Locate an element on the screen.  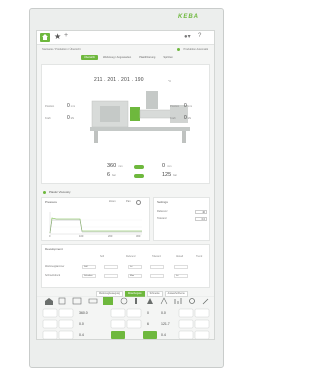
right-position-unit: mm is located at coordinates (190, 106).